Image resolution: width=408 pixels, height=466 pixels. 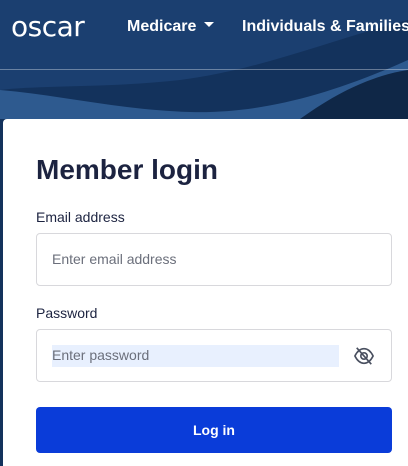 I want to click on nav-medicare: Medicare, so click(x=171, y=27).